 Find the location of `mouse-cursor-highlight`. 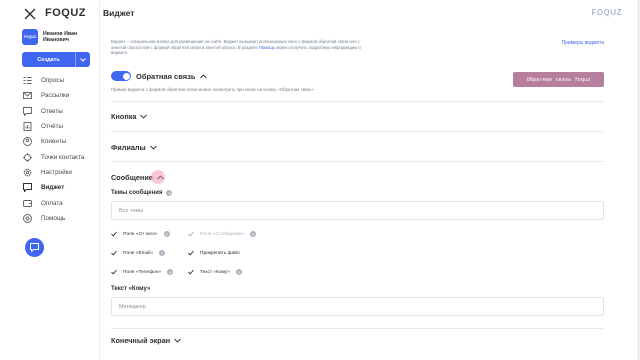

mouse-cursor-highlight is located at coordinates (158, 177).